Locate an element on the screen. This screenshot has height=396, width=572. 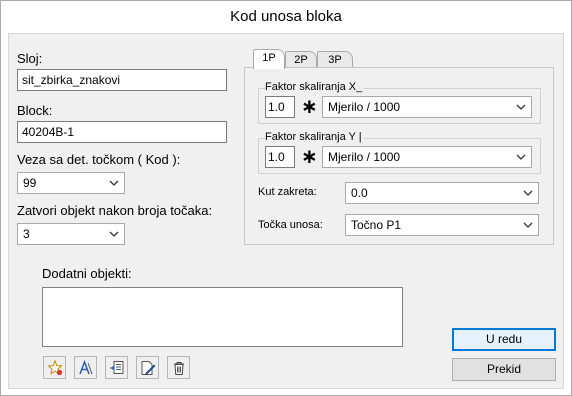
scale-x-unit-combo: Mjerilo / 1000 is located at coordinates (427, 107).